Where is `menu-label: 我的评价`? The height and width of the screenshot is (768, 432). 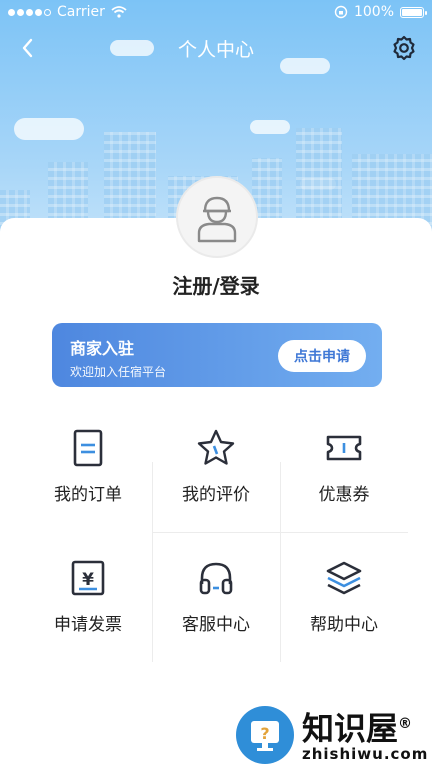
menu-label: 我的评价 is located at coordinates (216, 495).